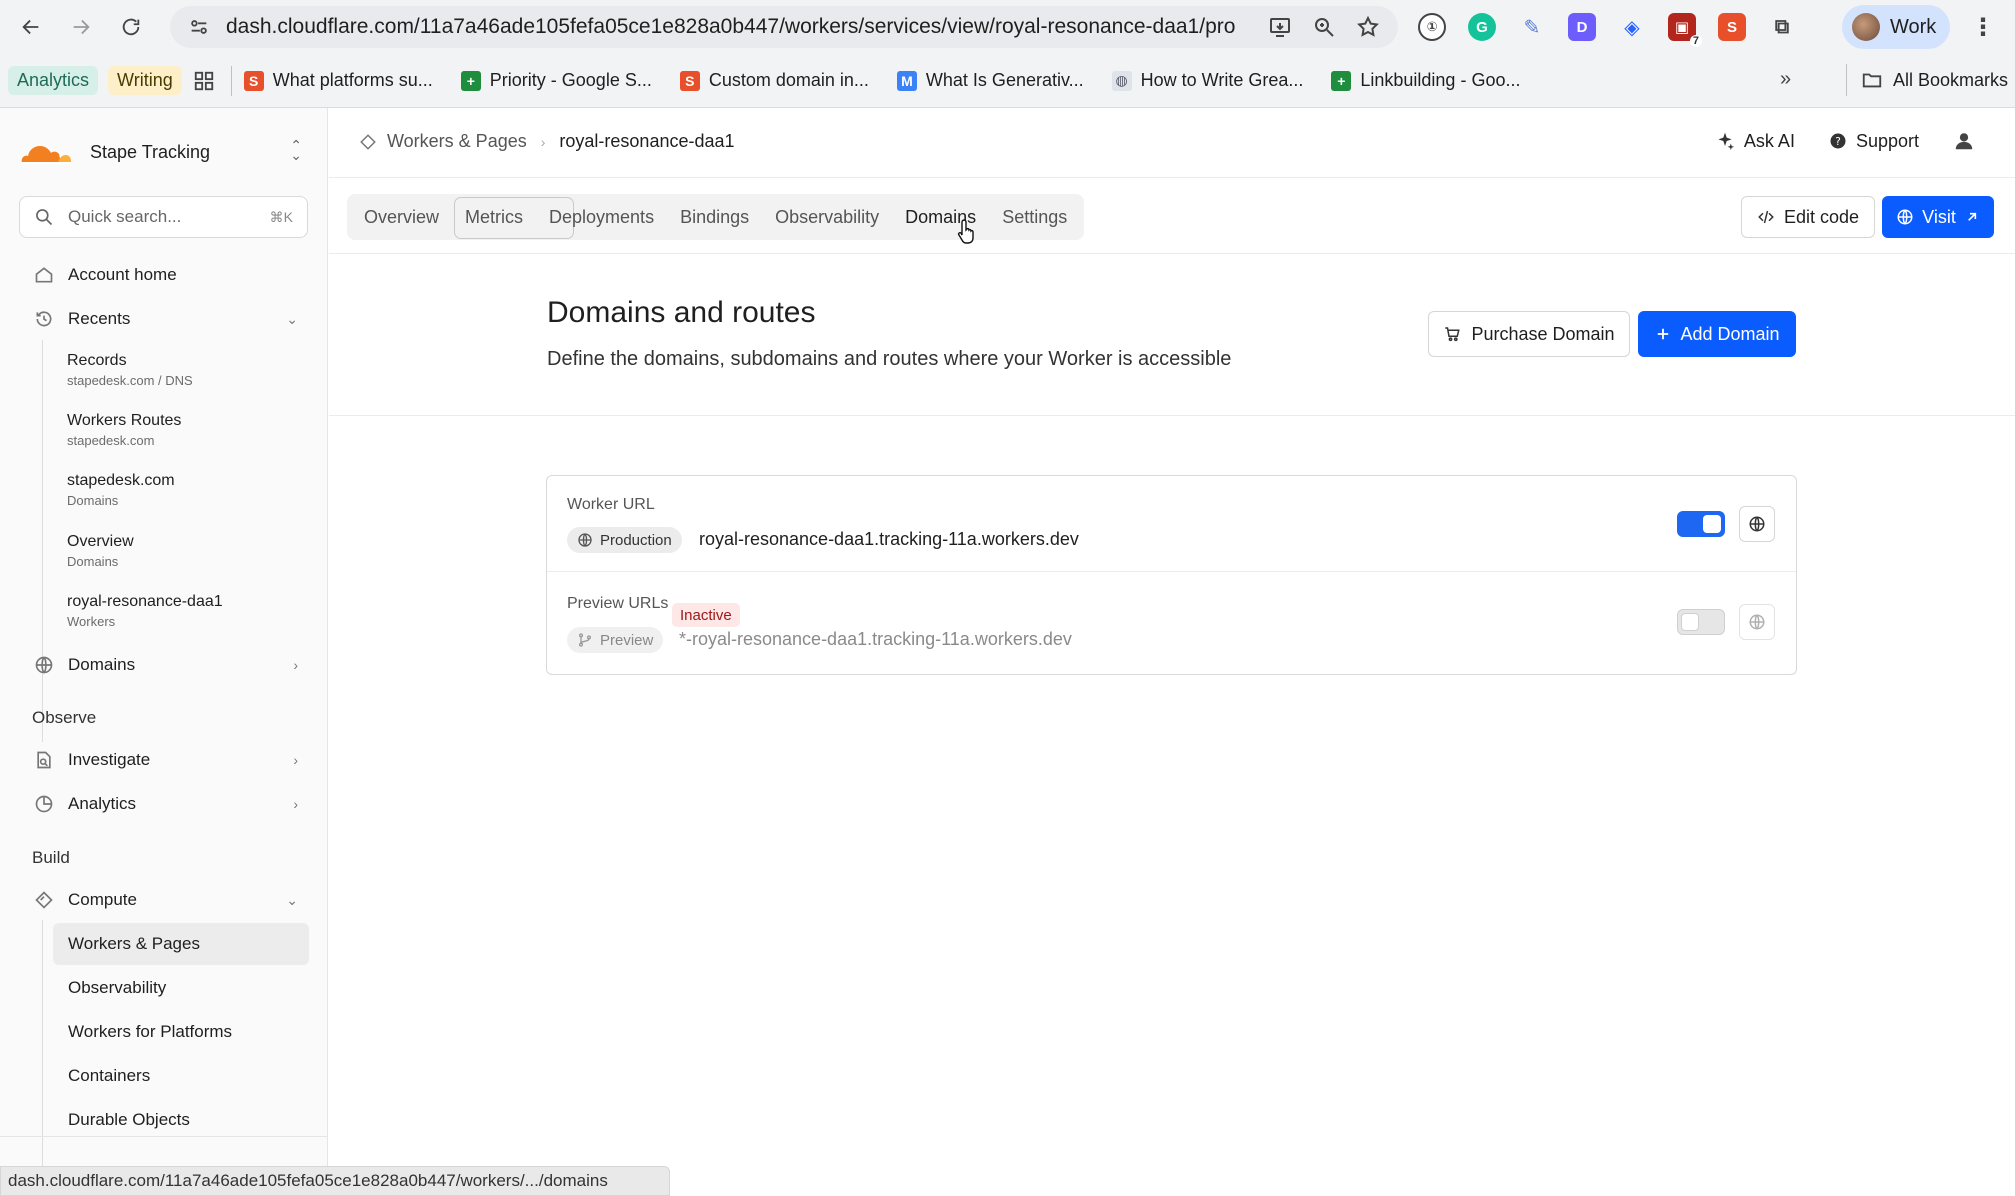  Describe the element at coordinates (165, 152) in the screenshot. I see `account-switcher: Stape Tracking ⌃ ⌄` at that location.